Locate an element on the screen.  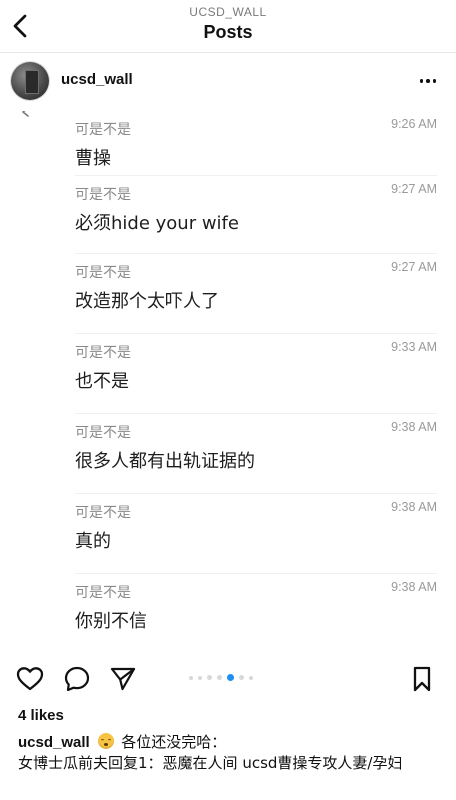
emoji-mouth is located at coordinates (106, 744).